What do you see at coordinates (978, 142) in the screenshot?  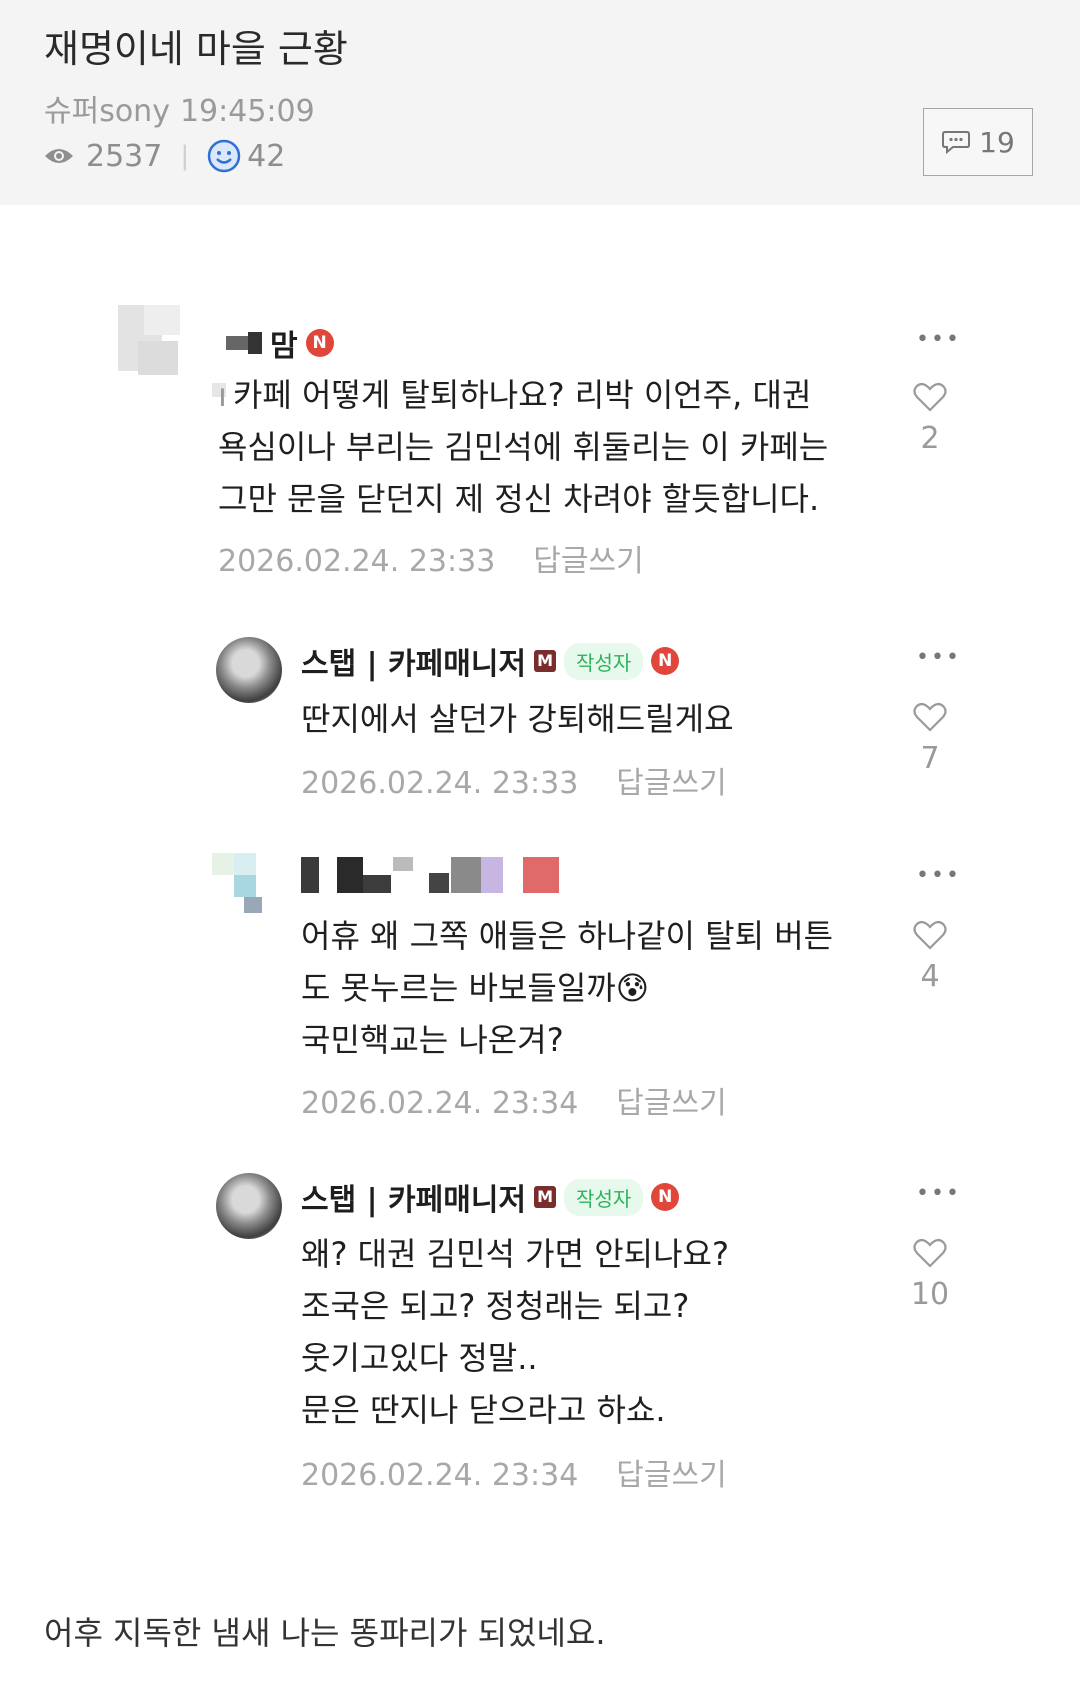 I see `comment-count-button: 19` at bounding box center [978, 142].